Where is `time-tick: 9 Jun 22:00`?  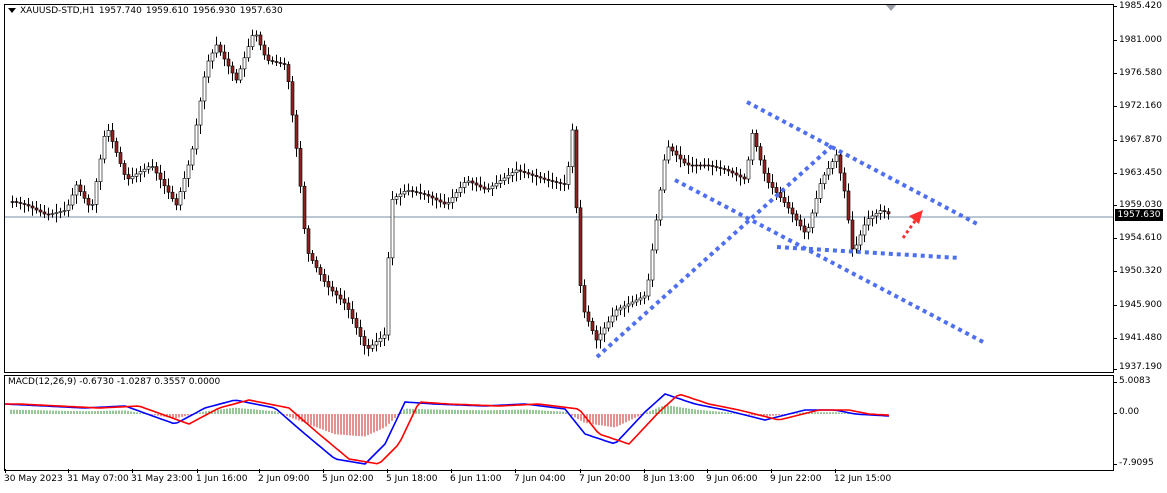 time-tick: 9 Jun 22:00 is located at coordinates (796, 479).